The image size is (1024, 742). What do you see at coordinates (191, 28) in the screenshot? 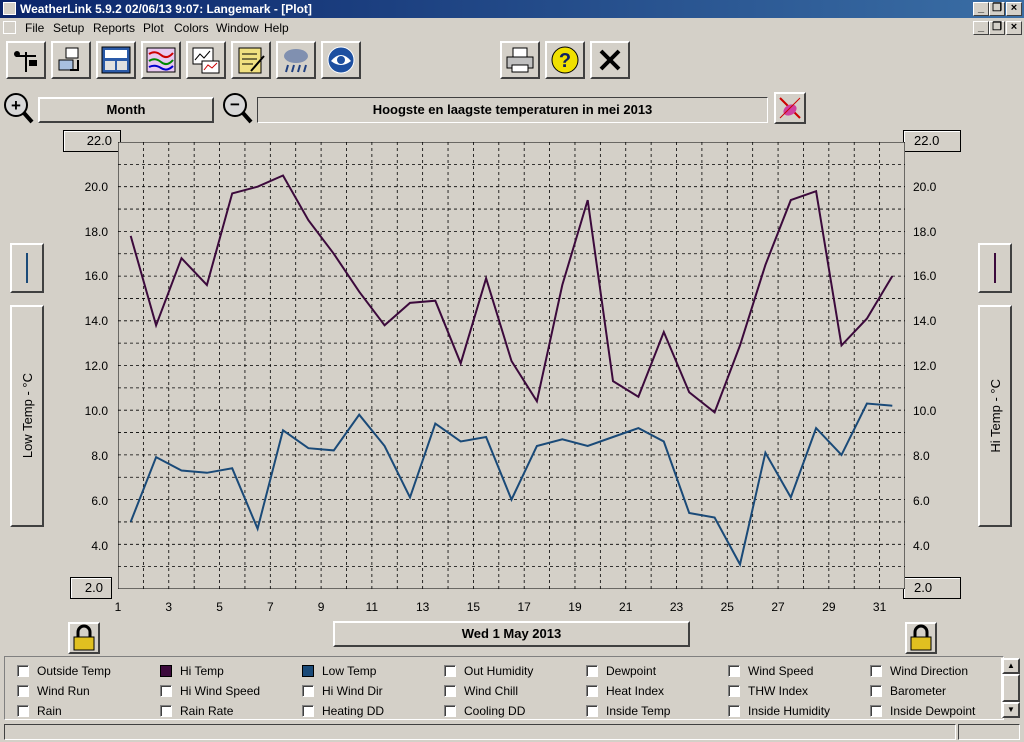
I see `menu-colors: Colors` at bounding box center [191, 28].